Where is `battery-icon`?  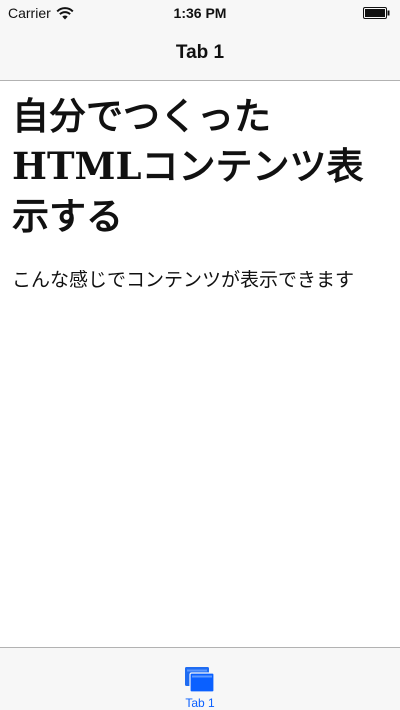
battery-icon is located at coordinates (376, 13).